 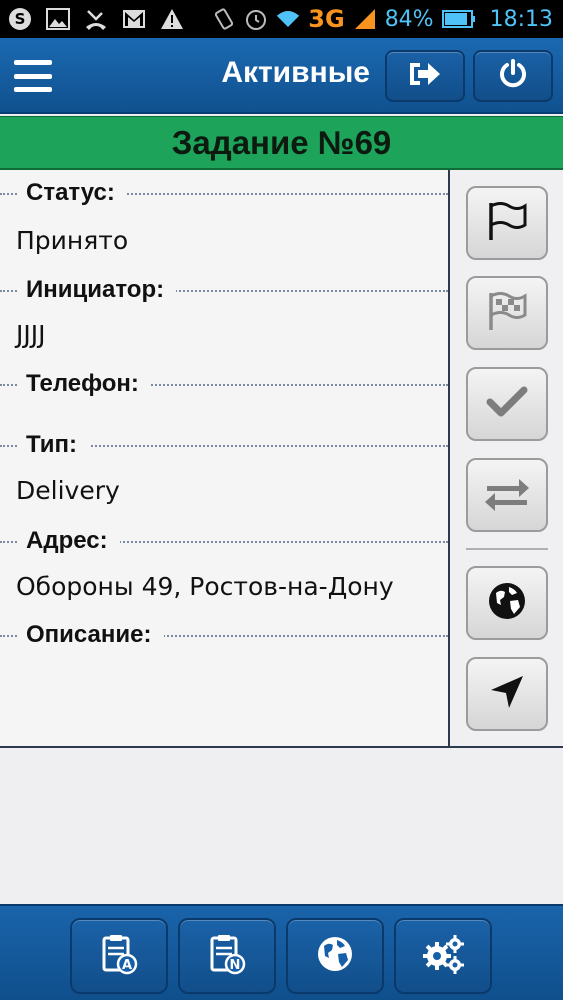 I want to click on new-tasks-clipboard-icon: N, so click(x=227, y=956).